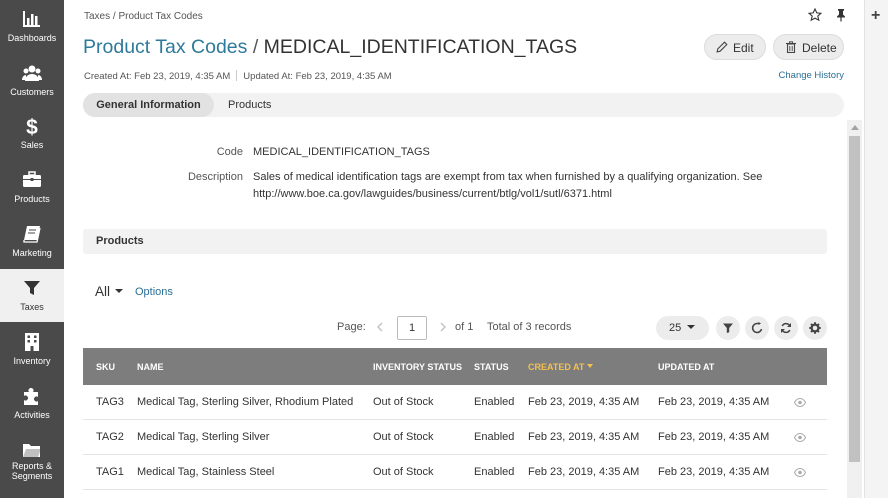  I want to click on nav-label: Inventory, so click(32, 361).